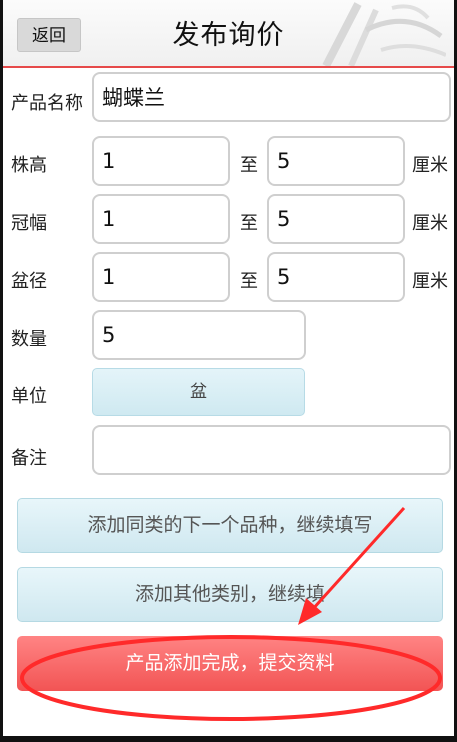  What do you see at coordinates (29, 339) in the screenshot?
I see `quantity-label: 数量` at bounding box center [29, 339].